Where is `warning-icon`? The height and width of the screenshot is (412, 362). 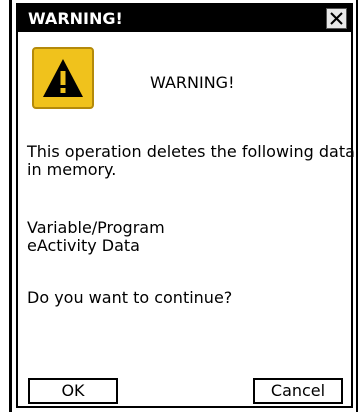
warning-icon is located at coordinates (63, 78).